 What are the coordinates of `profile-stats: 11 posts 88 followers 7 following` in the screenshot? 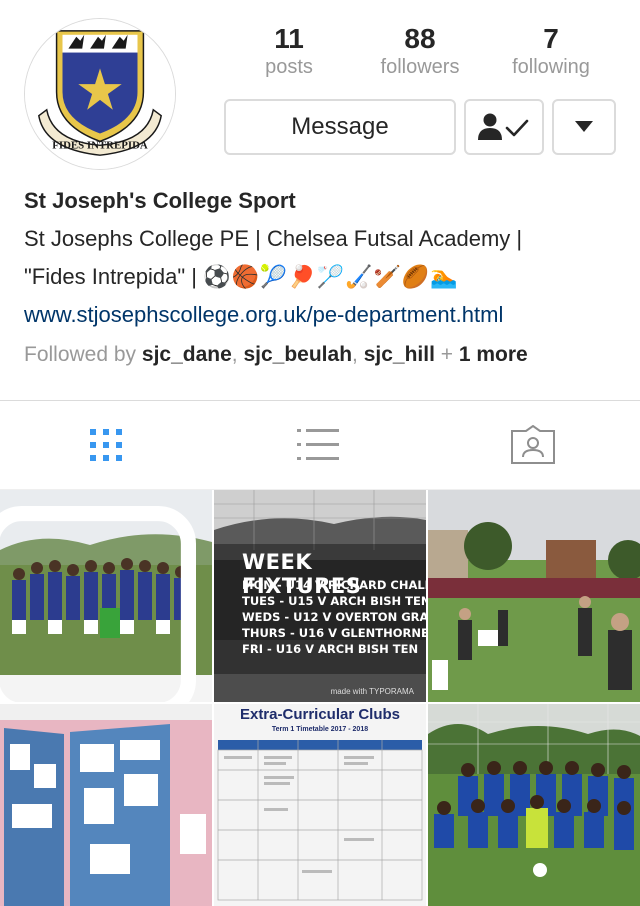 It's located at (424, 52).